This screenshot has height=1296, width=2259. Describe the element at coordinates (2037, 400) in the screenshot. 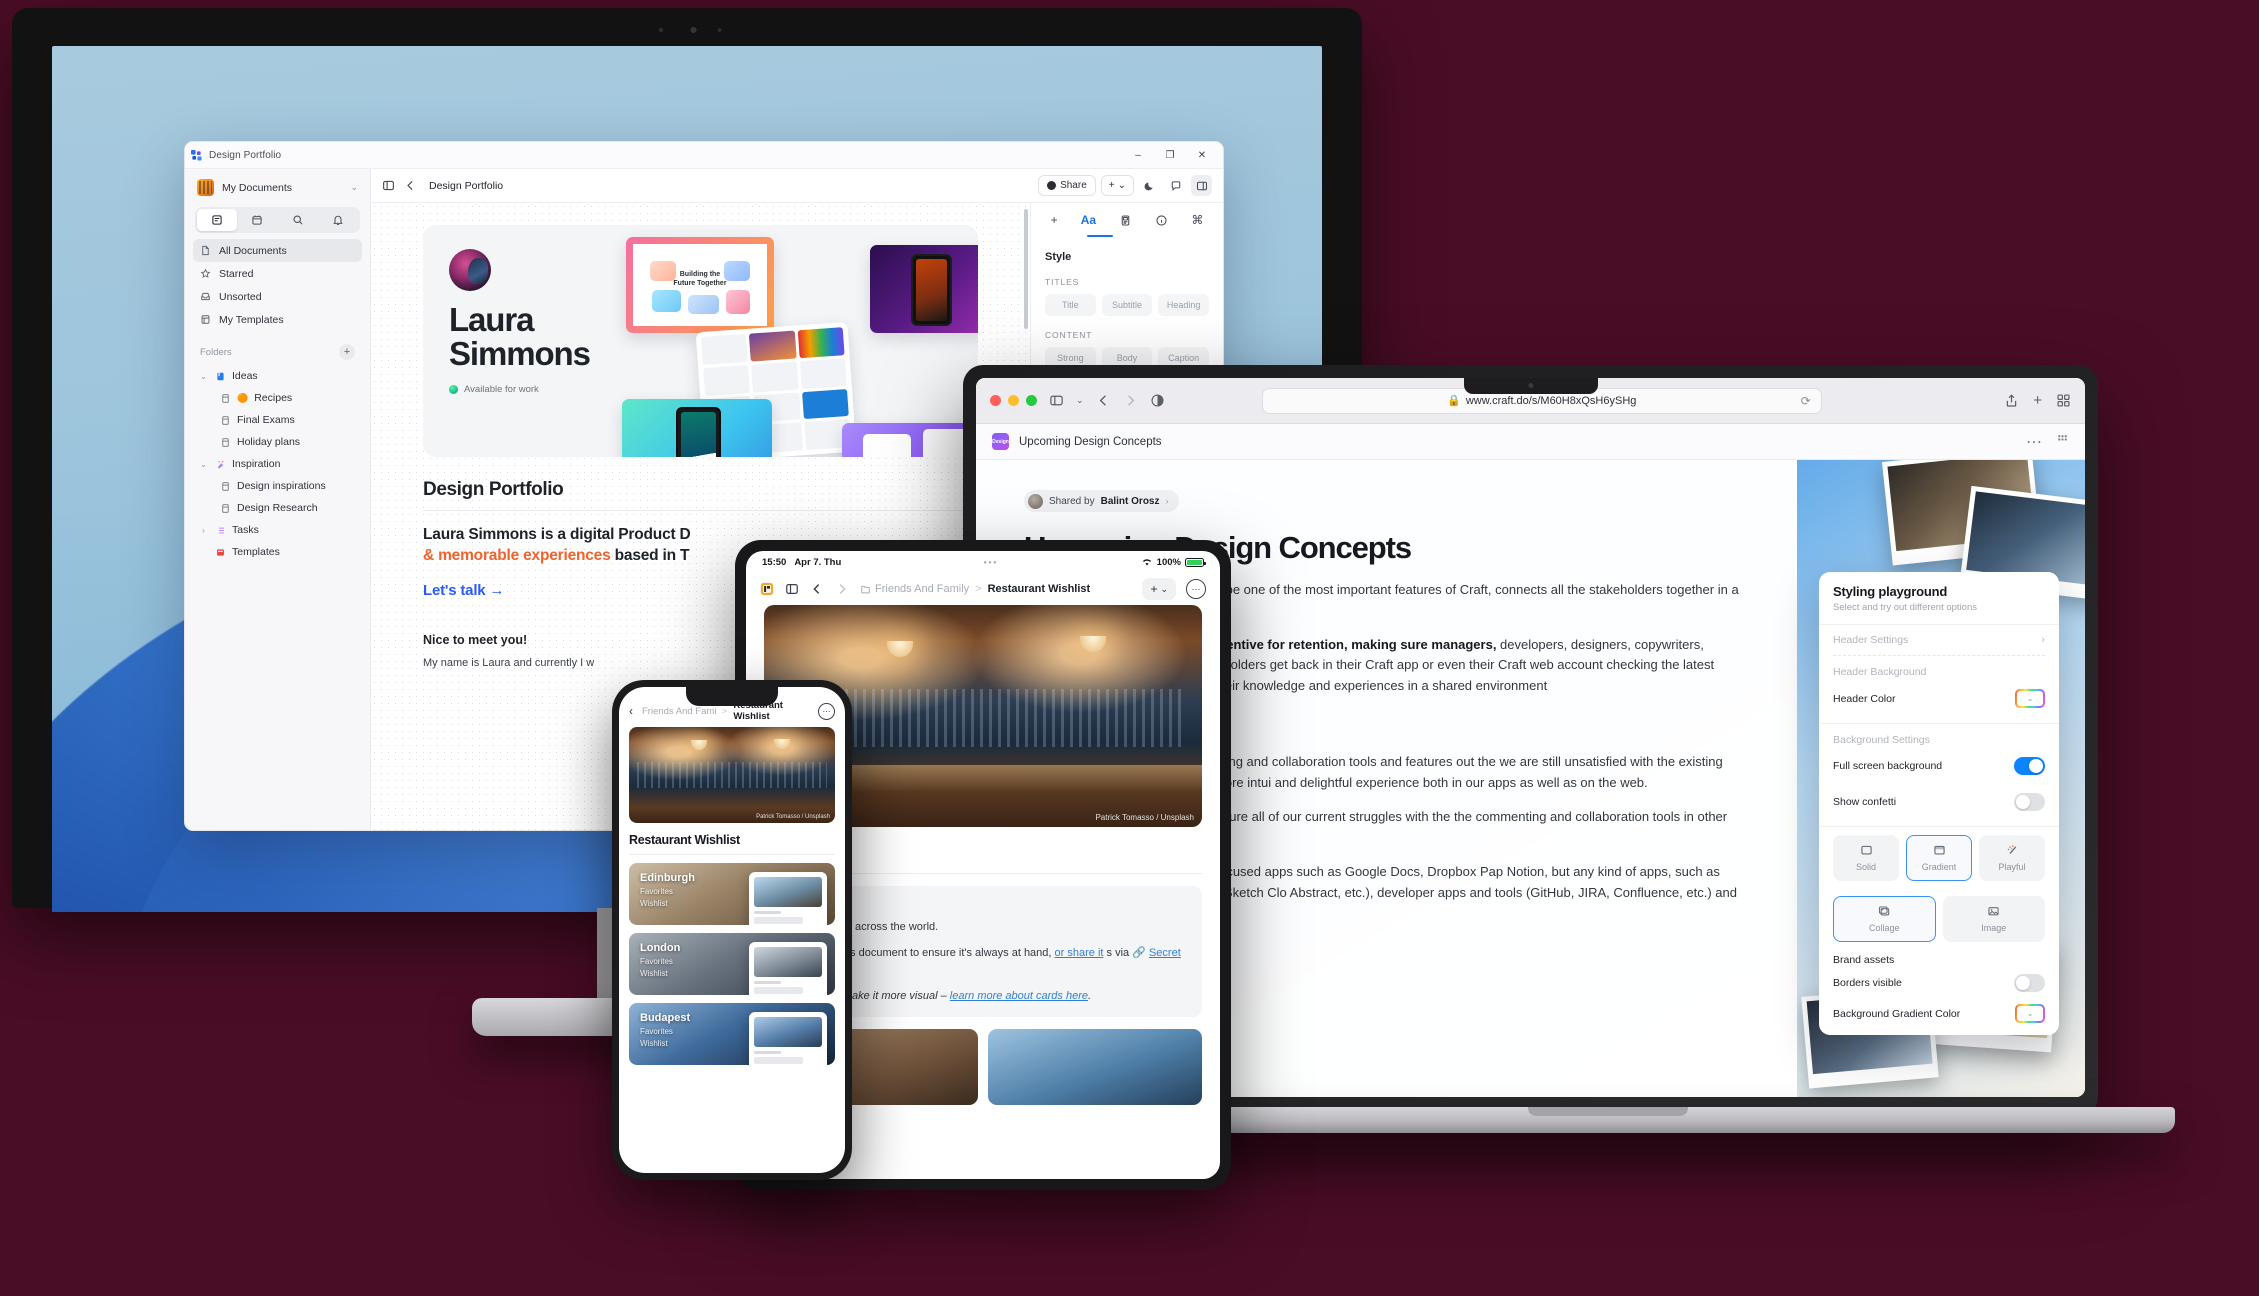

I see `new-tab-button: +` at that location.